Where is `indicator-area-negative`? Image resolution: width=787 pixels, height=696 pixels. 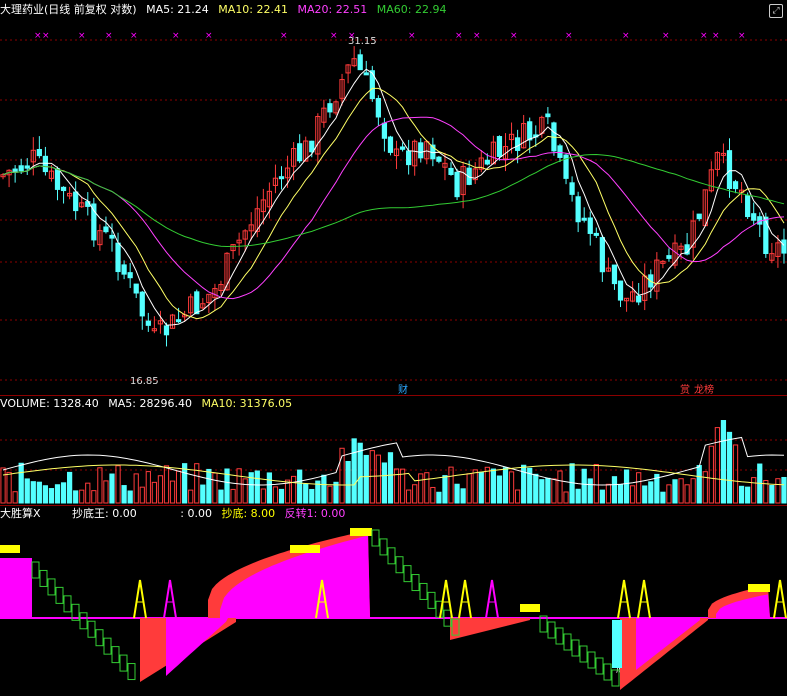
indicator-area-negative is located at coordinates (197, 647).